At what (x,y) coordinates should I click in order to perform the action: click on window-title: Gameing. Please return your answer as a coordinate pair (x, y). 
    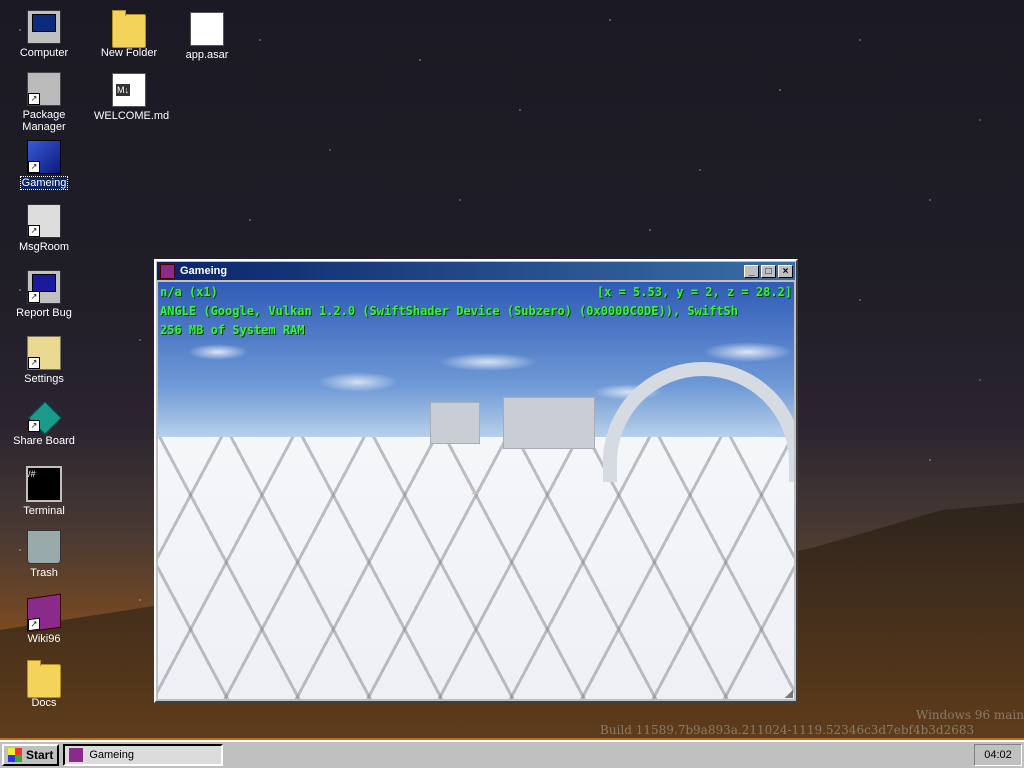
    Looking at the image, I should click on (204, 271).